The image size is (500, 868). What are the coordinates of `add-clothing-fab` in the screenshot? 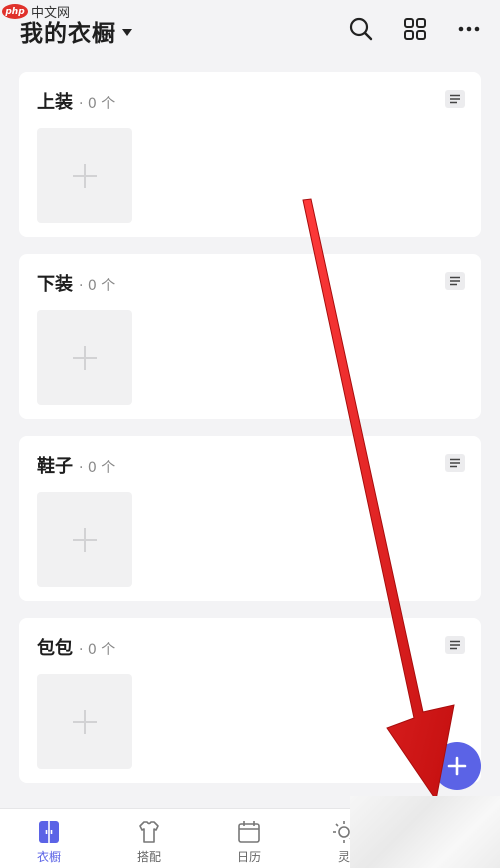 It's located at (457, 766).